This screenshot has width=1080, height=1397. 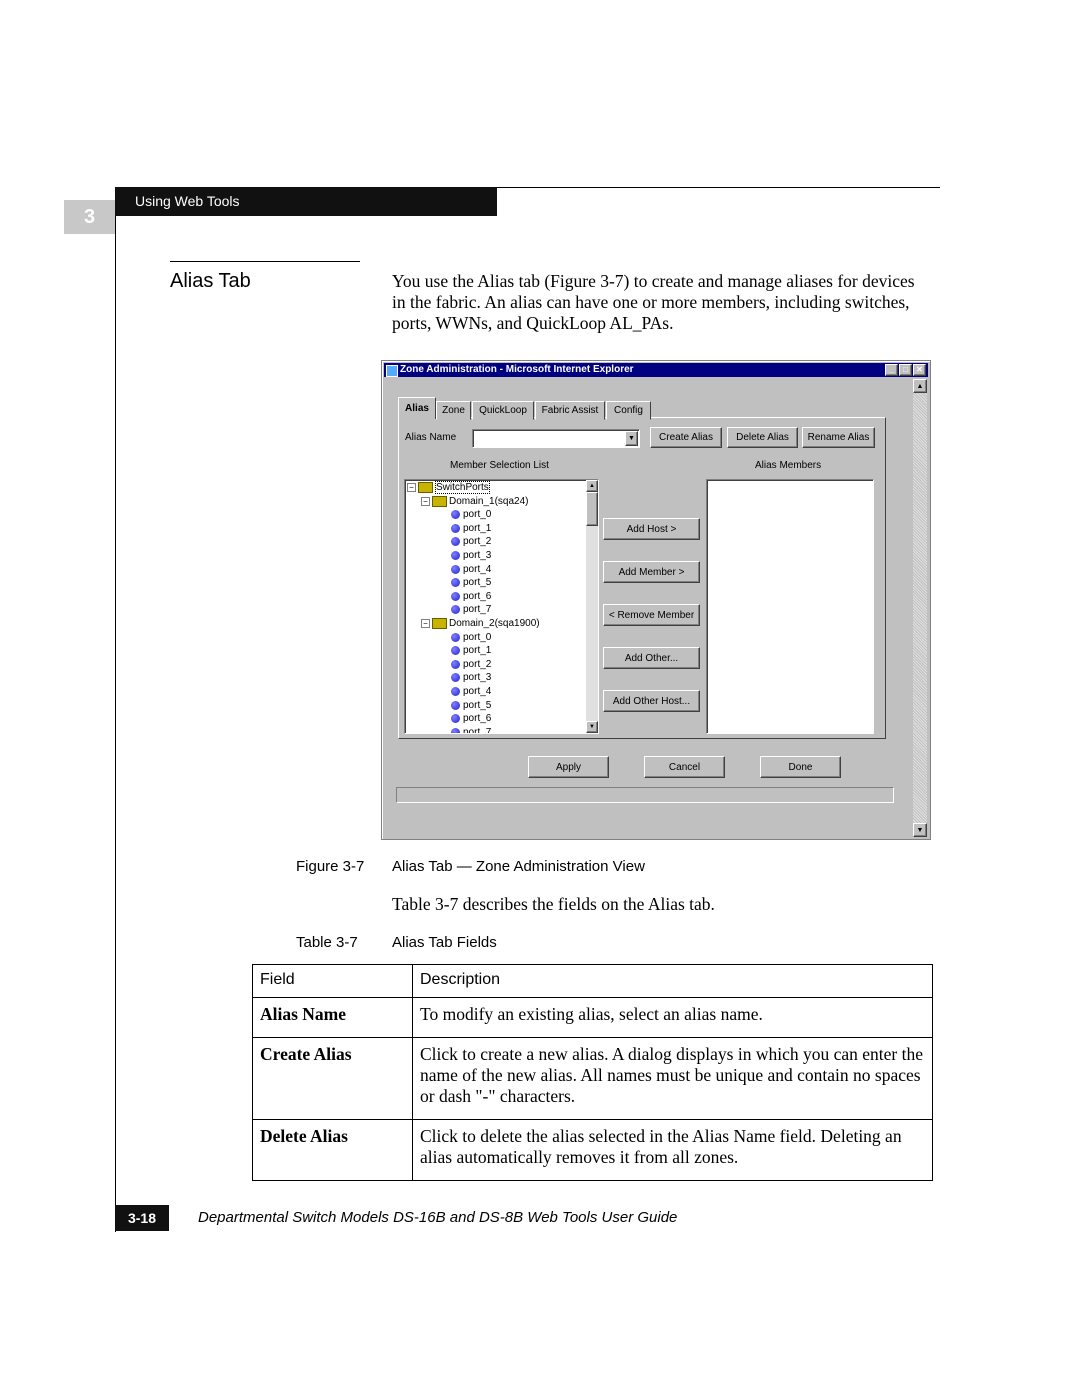 What do you see at coordinates (628, 410) in the screenshot?
I see `tab-config: Config` at bounding box center [628, 410].